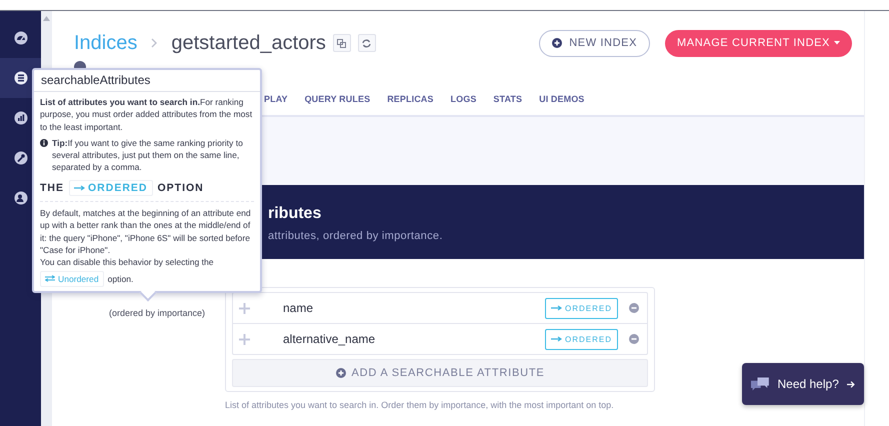  Describe the element at coordinates (356, 236) in the screenshot. I see `section-subtitle: attributes, ordered by importance.` at that location.